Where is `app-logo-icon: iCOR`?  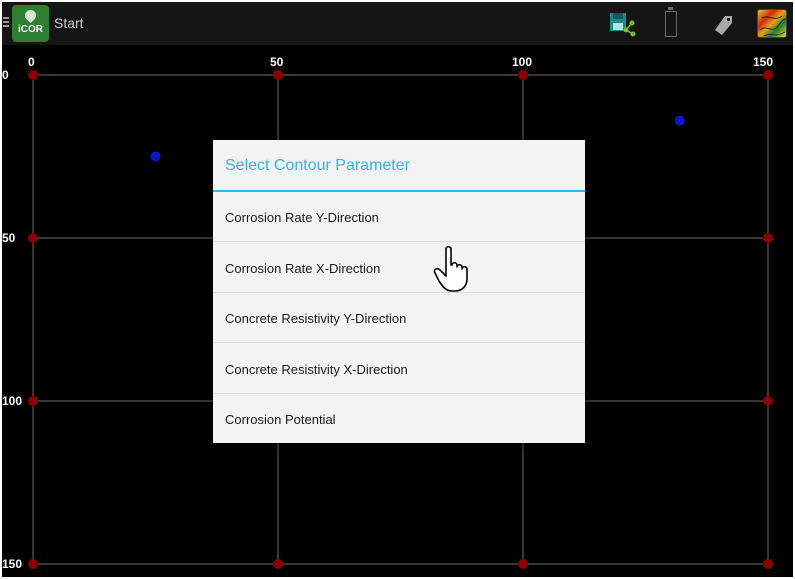
app-logo-icon: iCOR is located at coordinates (30, 23).